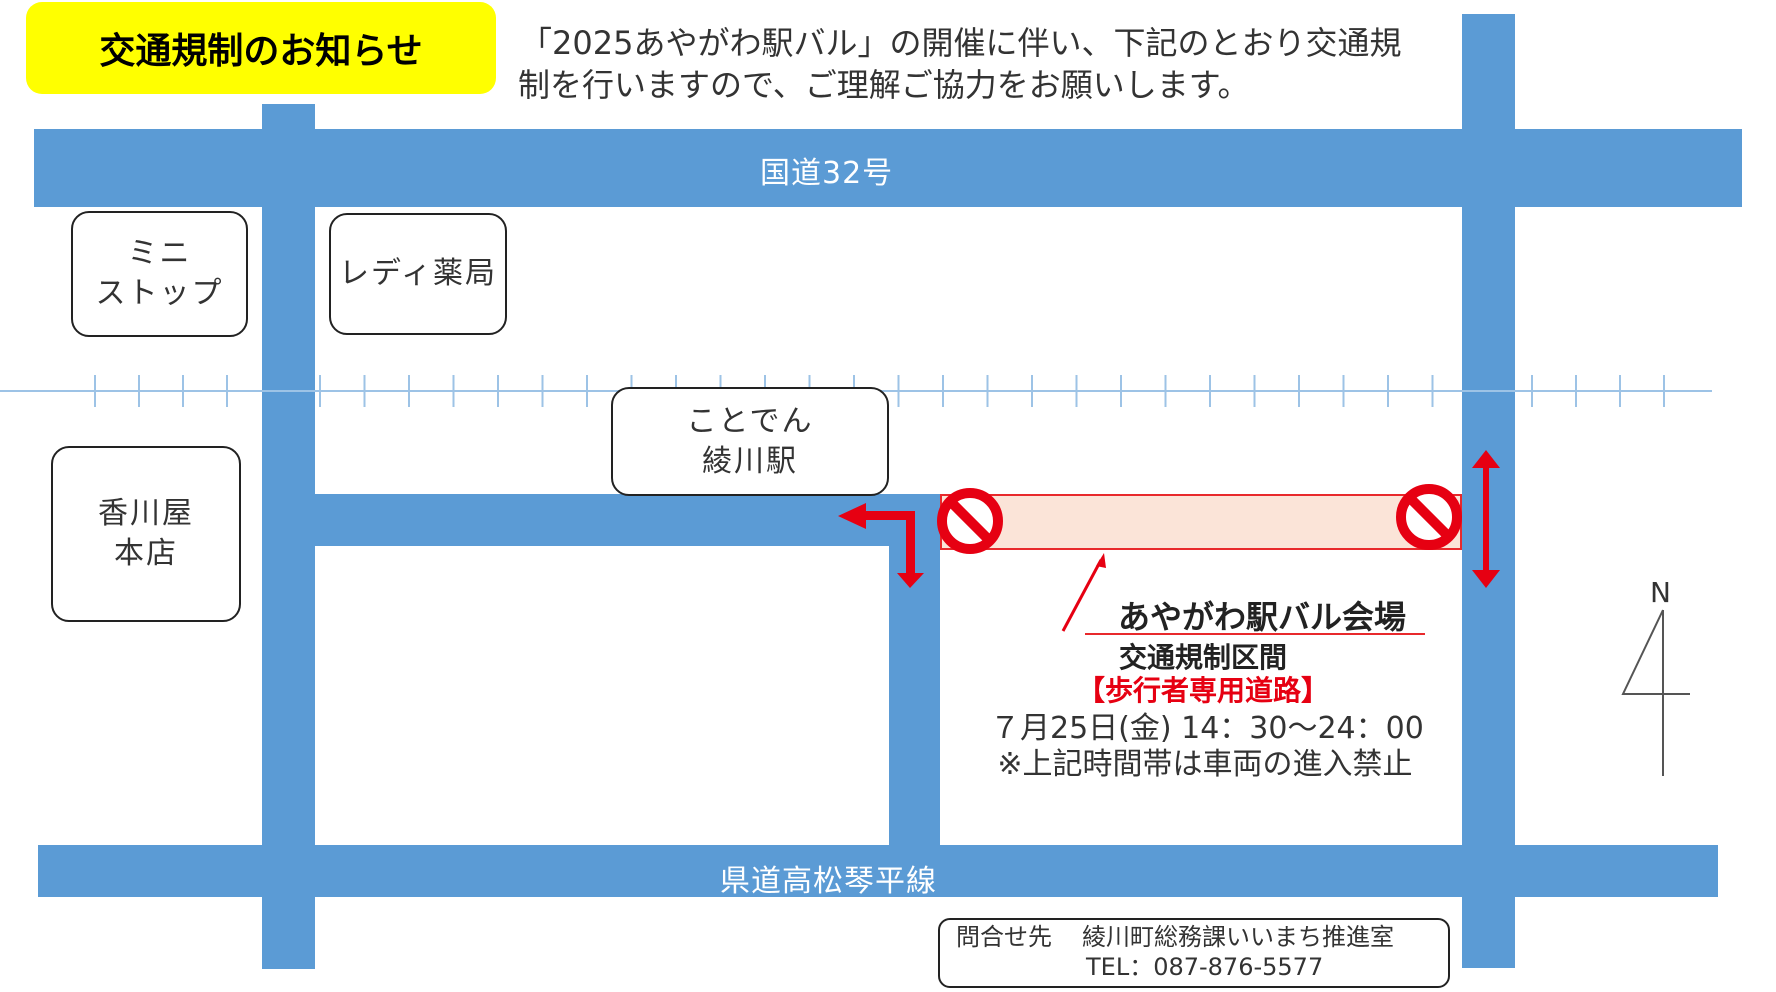 This screenshot has height=992, width=1776. Describe the element at coordinates (1255, 634) in the screenshot. I see `venue-underline` at that location.